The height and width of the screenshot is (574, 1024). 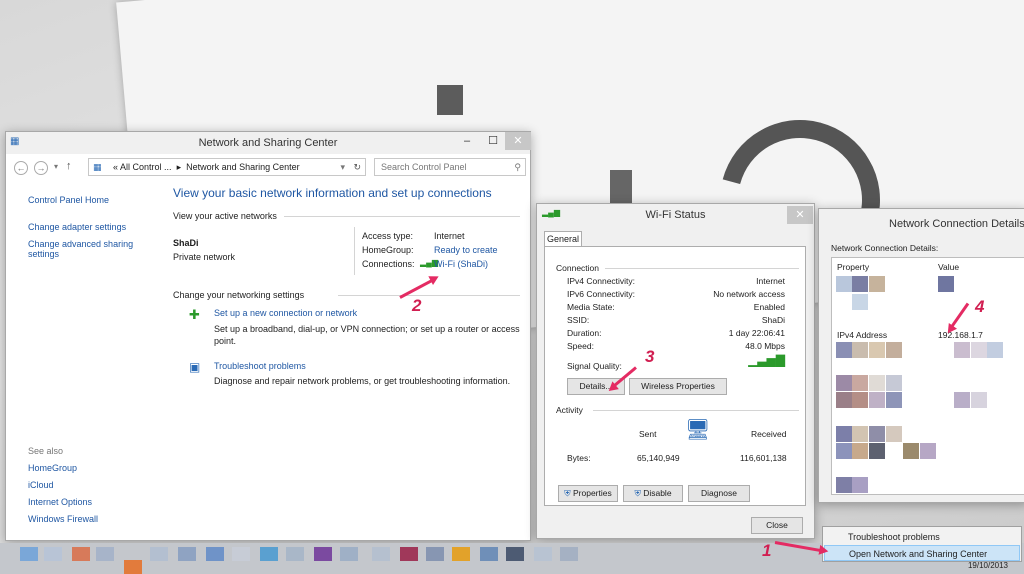 I want to click on control-panel-icon: ▦, so click(x=97, y=167).